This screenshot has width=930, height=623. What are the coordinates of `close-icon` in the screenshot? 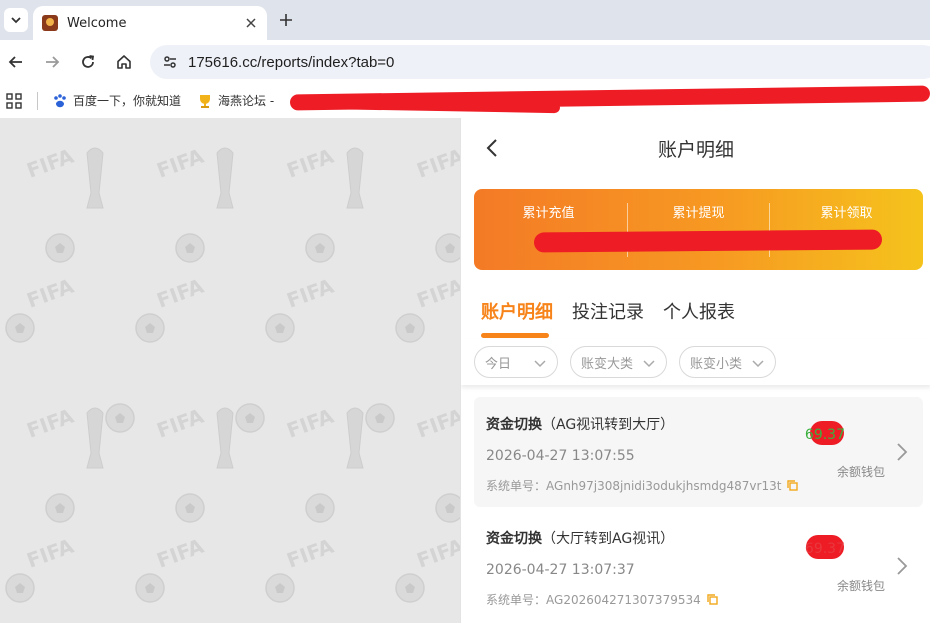 It's located at (251, 23).